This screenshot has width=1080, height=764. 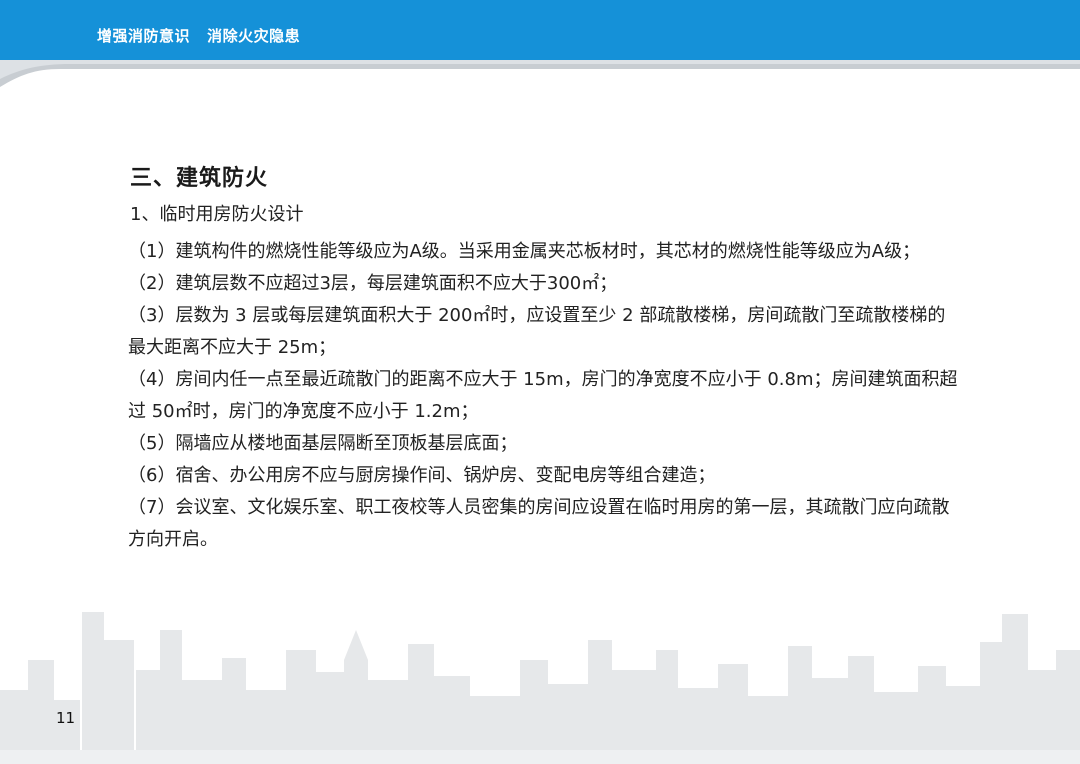 What do you see at coordinates (540, 73) in the screenshot?
I see `header-swoosh-decoration` at bounding box center [540, 73].